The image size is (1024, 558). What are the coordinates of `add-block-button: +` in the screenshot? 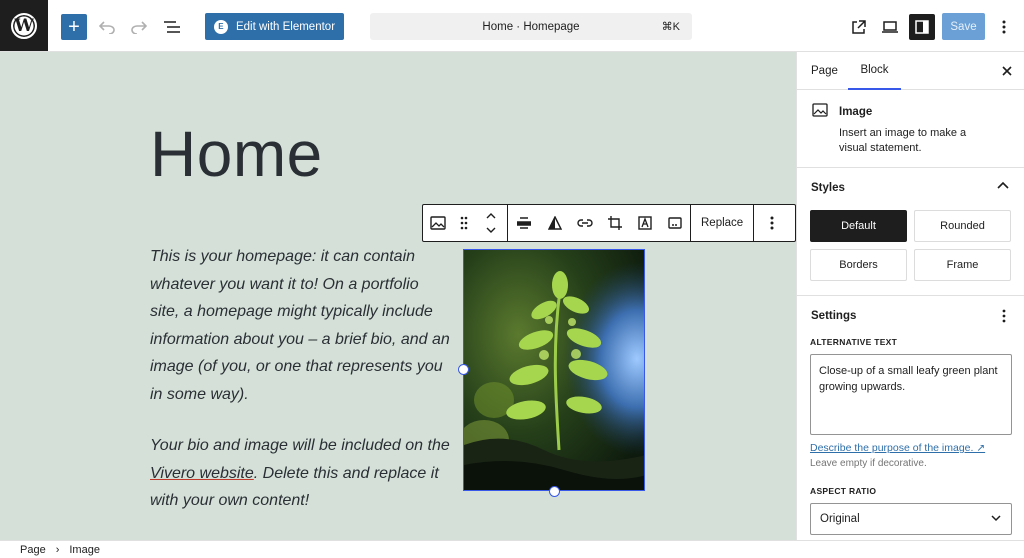 It's located at (74, 27).